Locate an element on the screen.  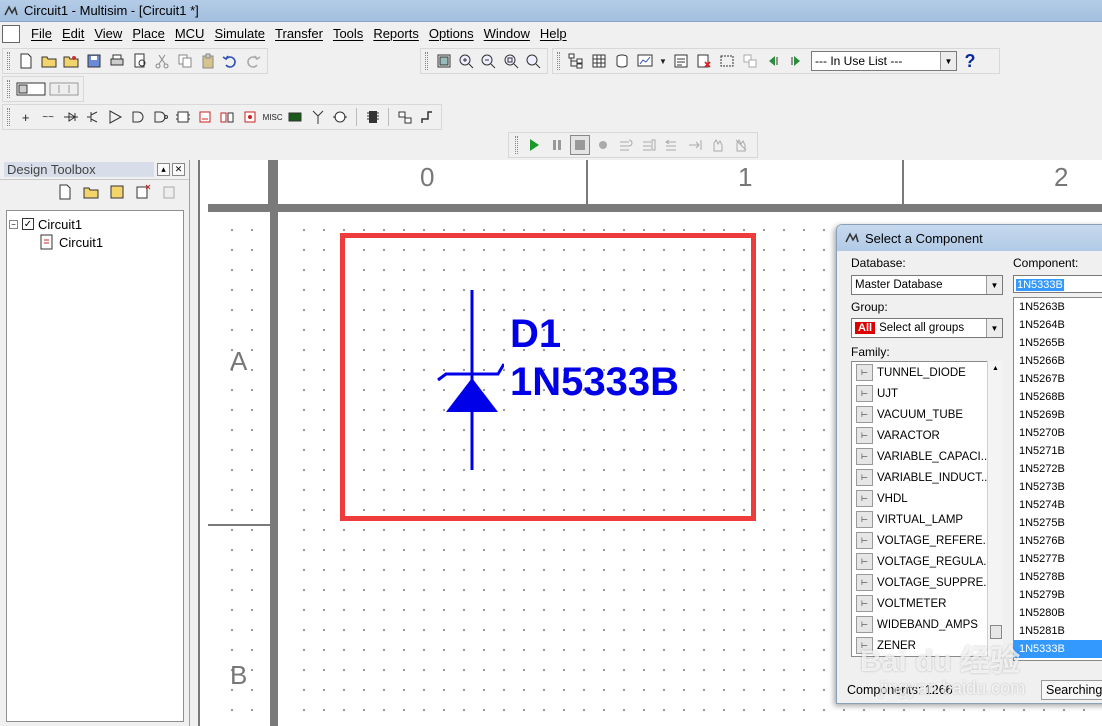
run-to-cursor-icon is located at coordinates (695, 145).